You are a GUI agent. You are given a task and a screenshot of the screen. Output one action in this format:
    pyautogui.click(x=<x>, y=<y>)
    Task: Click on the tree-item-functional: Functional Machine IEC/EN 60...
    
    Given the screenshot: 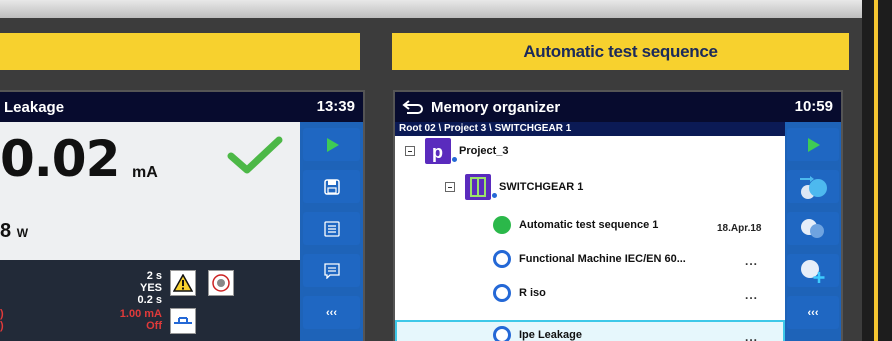 What is the action you would take?
    pyautogui.click(x=589, y=259)
    